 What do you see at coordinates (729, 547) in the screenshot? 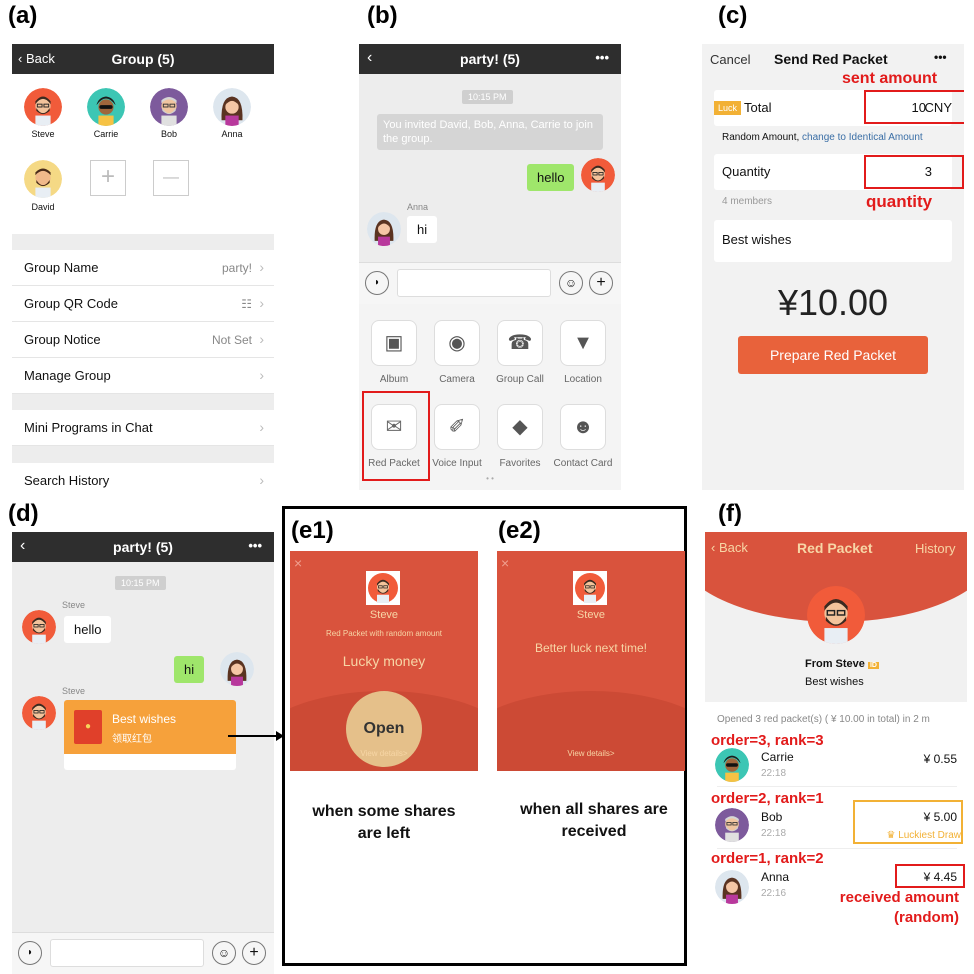
I see `back-button: ‹ Back` at bounding box center [729, 547].